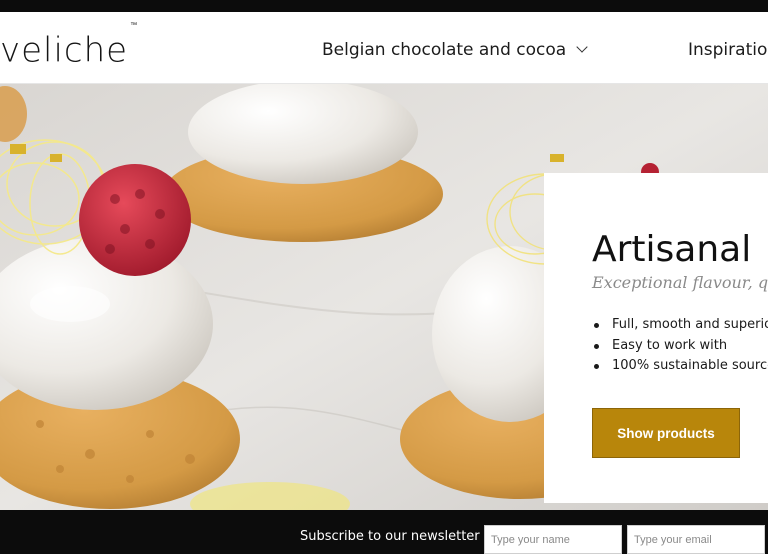 The image size is (768, 554). Describe the element at coordinates (681, 325) in the screenshot. I see `feature-item: Full, smooth and superio` at that location.